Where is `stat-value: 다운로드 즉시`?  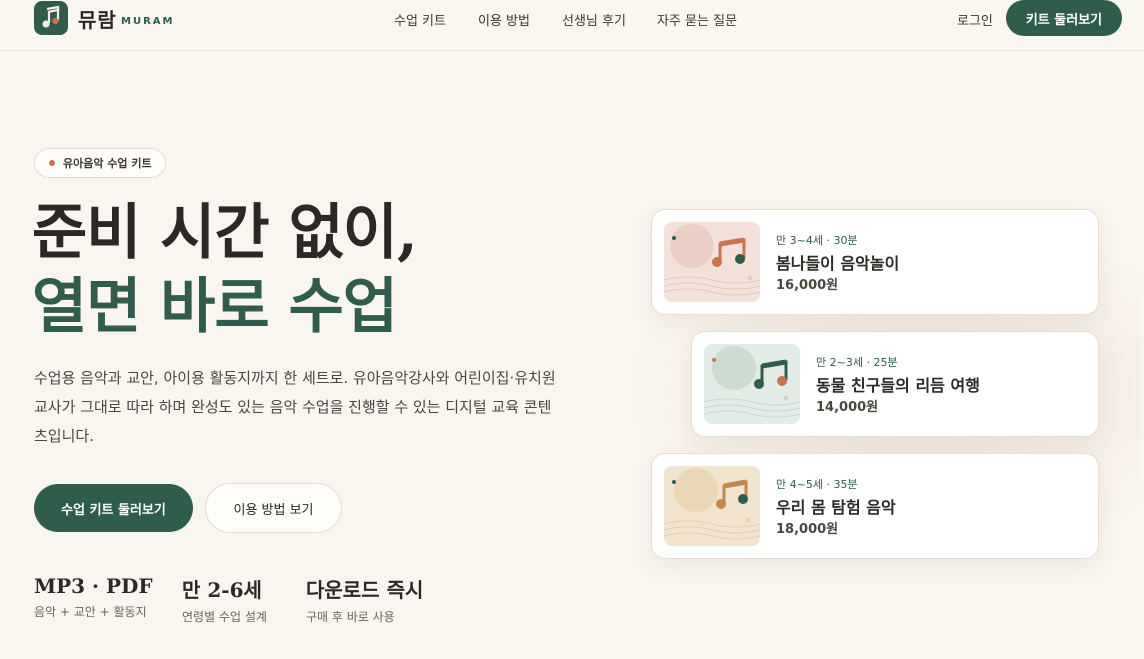 stat-value: 다운로드 즉시 is located at coordinates (365, 590).